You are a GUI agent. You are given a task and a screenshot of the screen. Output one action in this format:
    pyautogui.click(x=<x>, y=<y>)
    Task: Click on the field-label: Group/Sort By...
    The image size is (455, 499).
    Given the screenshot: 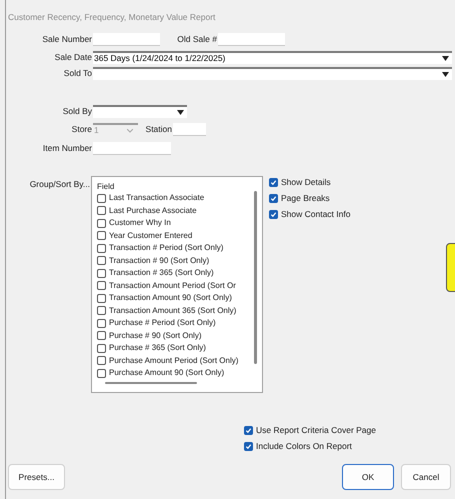 What is the action you would take?
    pyautogui.click(x=59, y=184)
    